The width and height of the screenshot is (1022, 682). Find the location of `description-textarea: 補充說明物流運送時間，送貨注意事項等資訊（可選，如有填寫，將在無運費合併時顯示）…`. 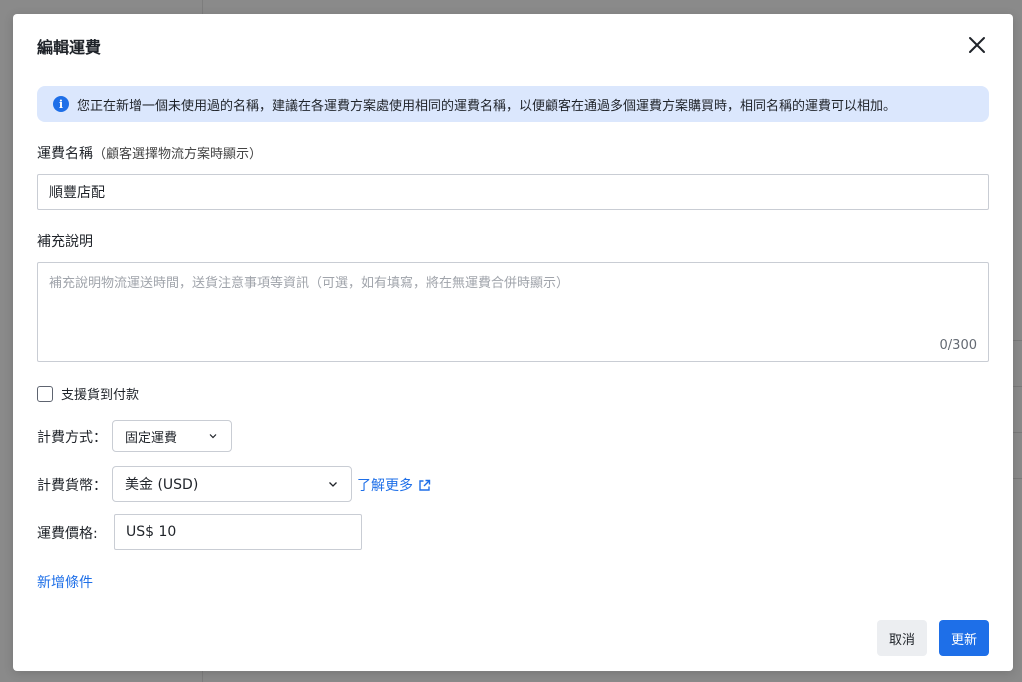

description-textarea: 補充說明物流運送時間，送貨注意事項等資訊（可選，如有填寫，將在無運費合併時顯示）… is located at coordinates (513, 312).